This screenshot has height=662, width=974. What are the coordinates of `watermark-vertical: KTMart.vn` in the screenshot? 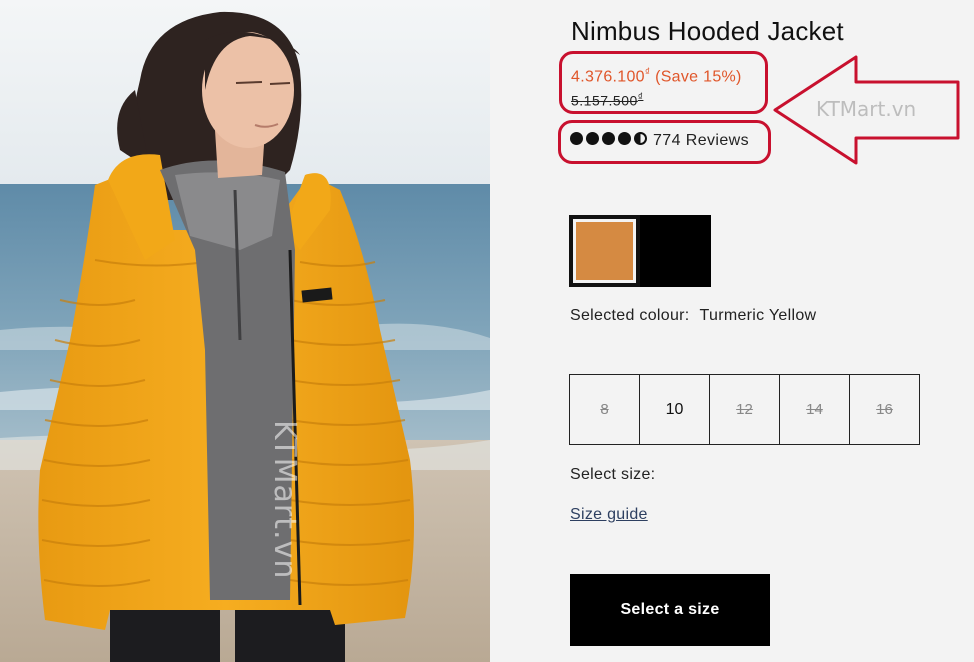 It's located at (284, 500).